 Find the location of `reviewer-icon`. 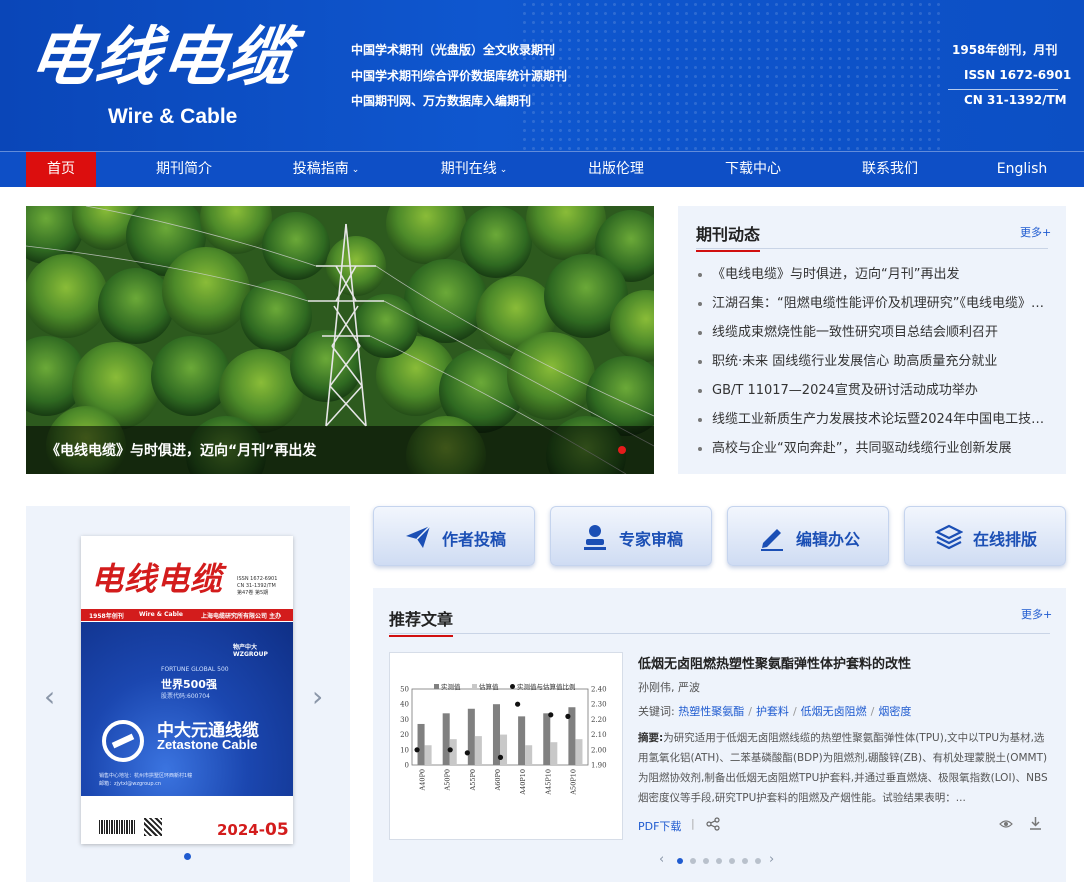

reviewer-icon is located at coordinates (595, 537).